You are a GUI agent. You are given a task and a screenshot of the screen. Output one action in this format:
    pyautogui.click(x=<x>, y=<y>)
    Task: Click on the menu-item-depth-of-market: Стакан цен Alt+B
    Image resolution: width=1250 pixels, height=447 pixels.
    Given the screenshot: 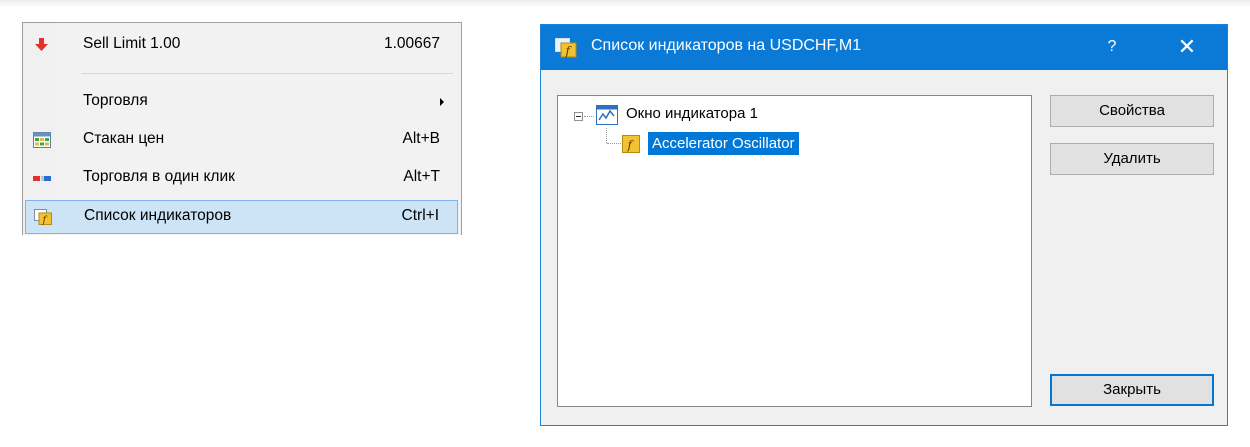 What is the action you would take?
    pyautogui.click(x=241, y=140)
    